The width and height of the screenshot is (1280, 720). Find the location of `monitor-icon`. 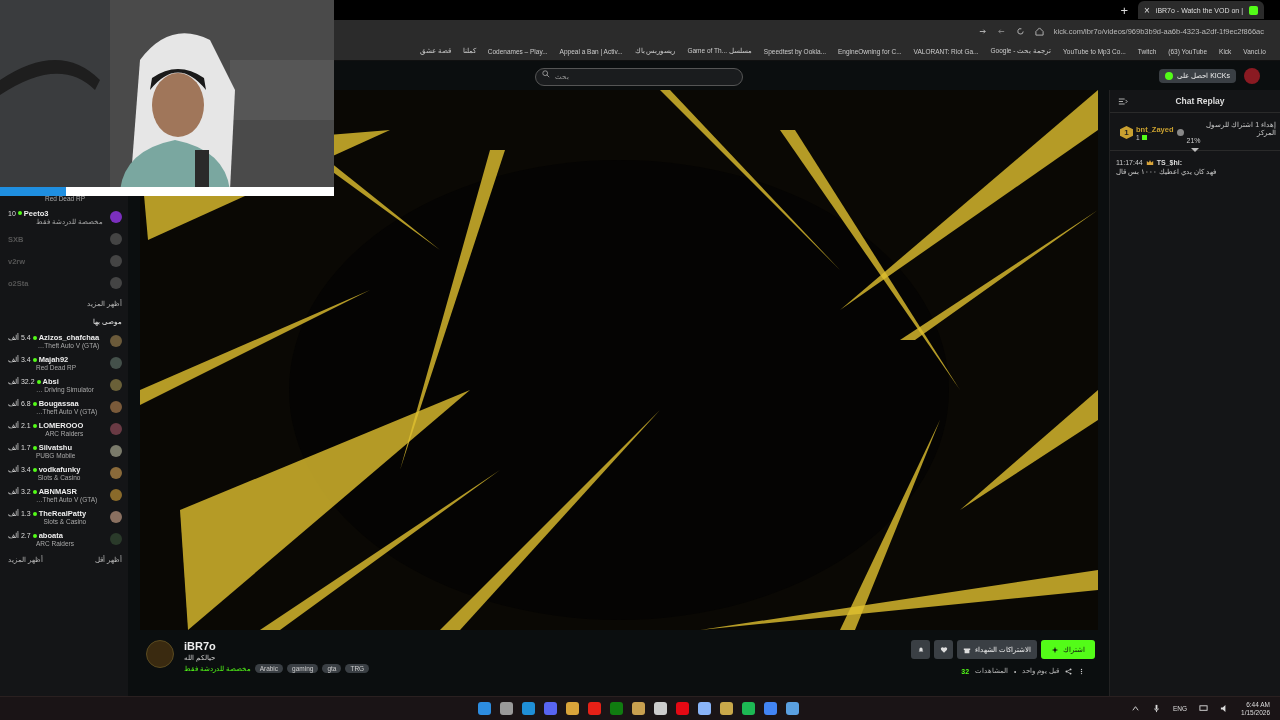

monitor-icon is located at coordinates (1204, 708).